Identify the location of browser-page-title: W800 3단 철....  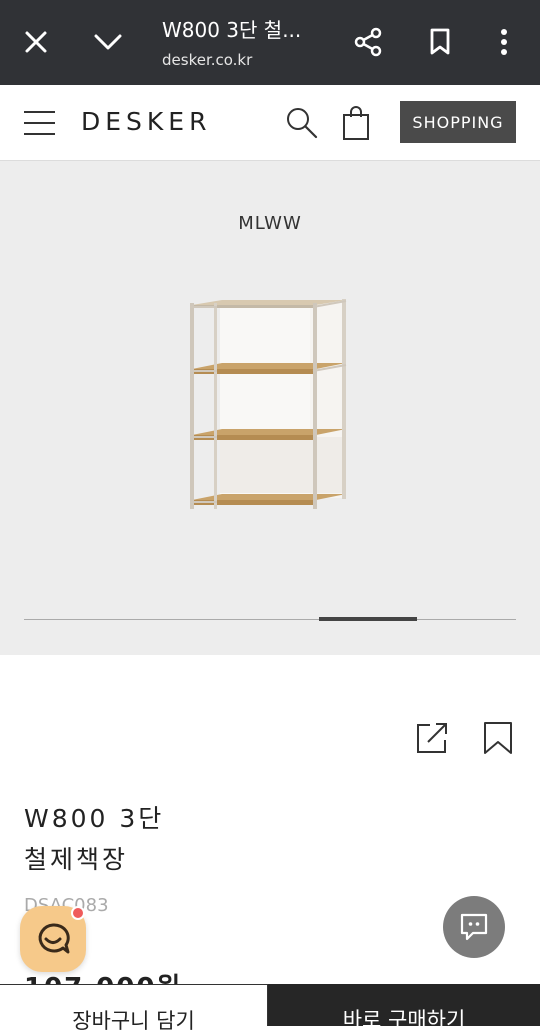
(232, 30).